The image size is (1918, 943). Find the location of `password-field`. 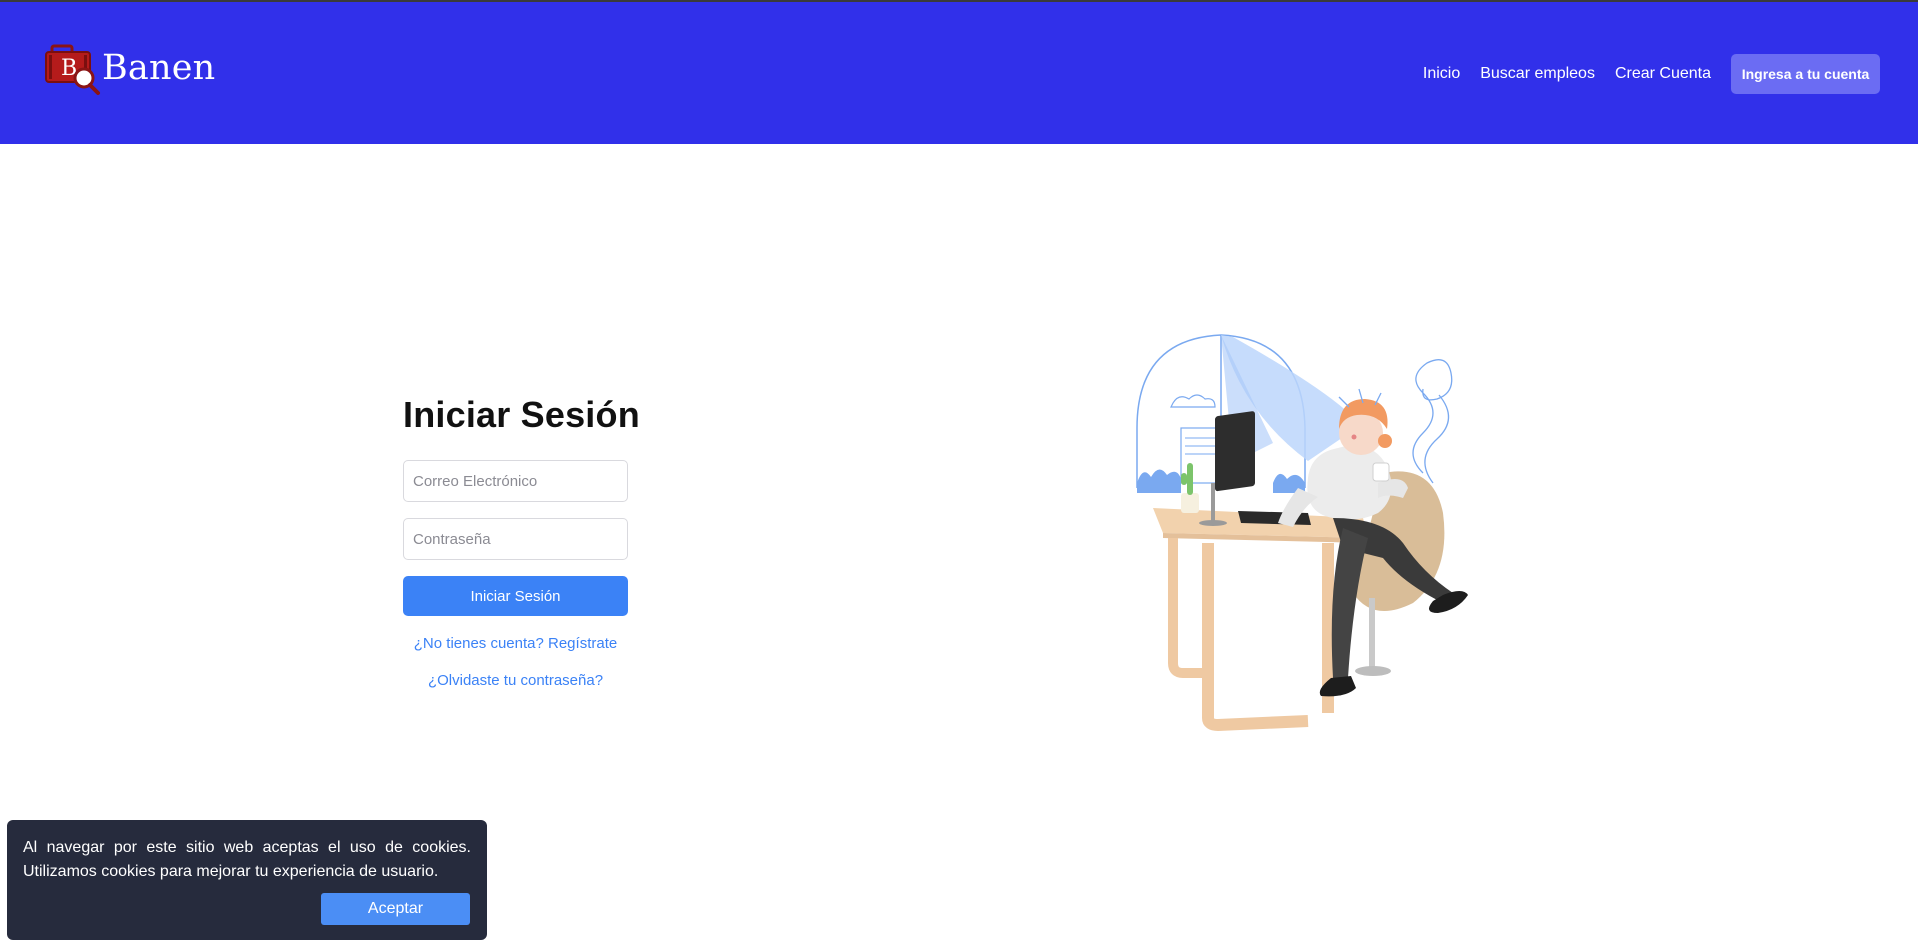

password-field is located at coordinates (515, 539).